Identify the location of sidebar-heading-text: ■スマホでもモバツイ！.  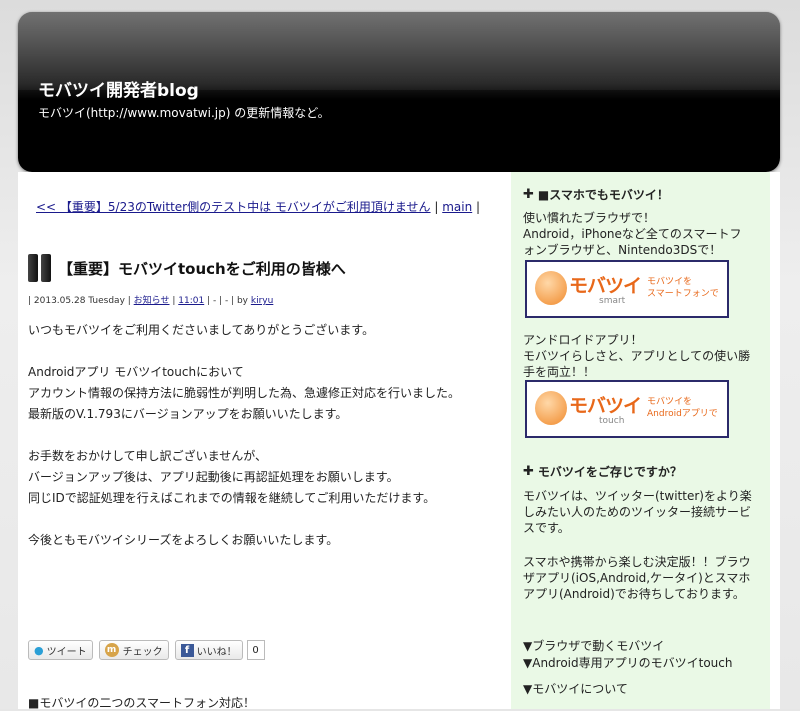
(603, 195).